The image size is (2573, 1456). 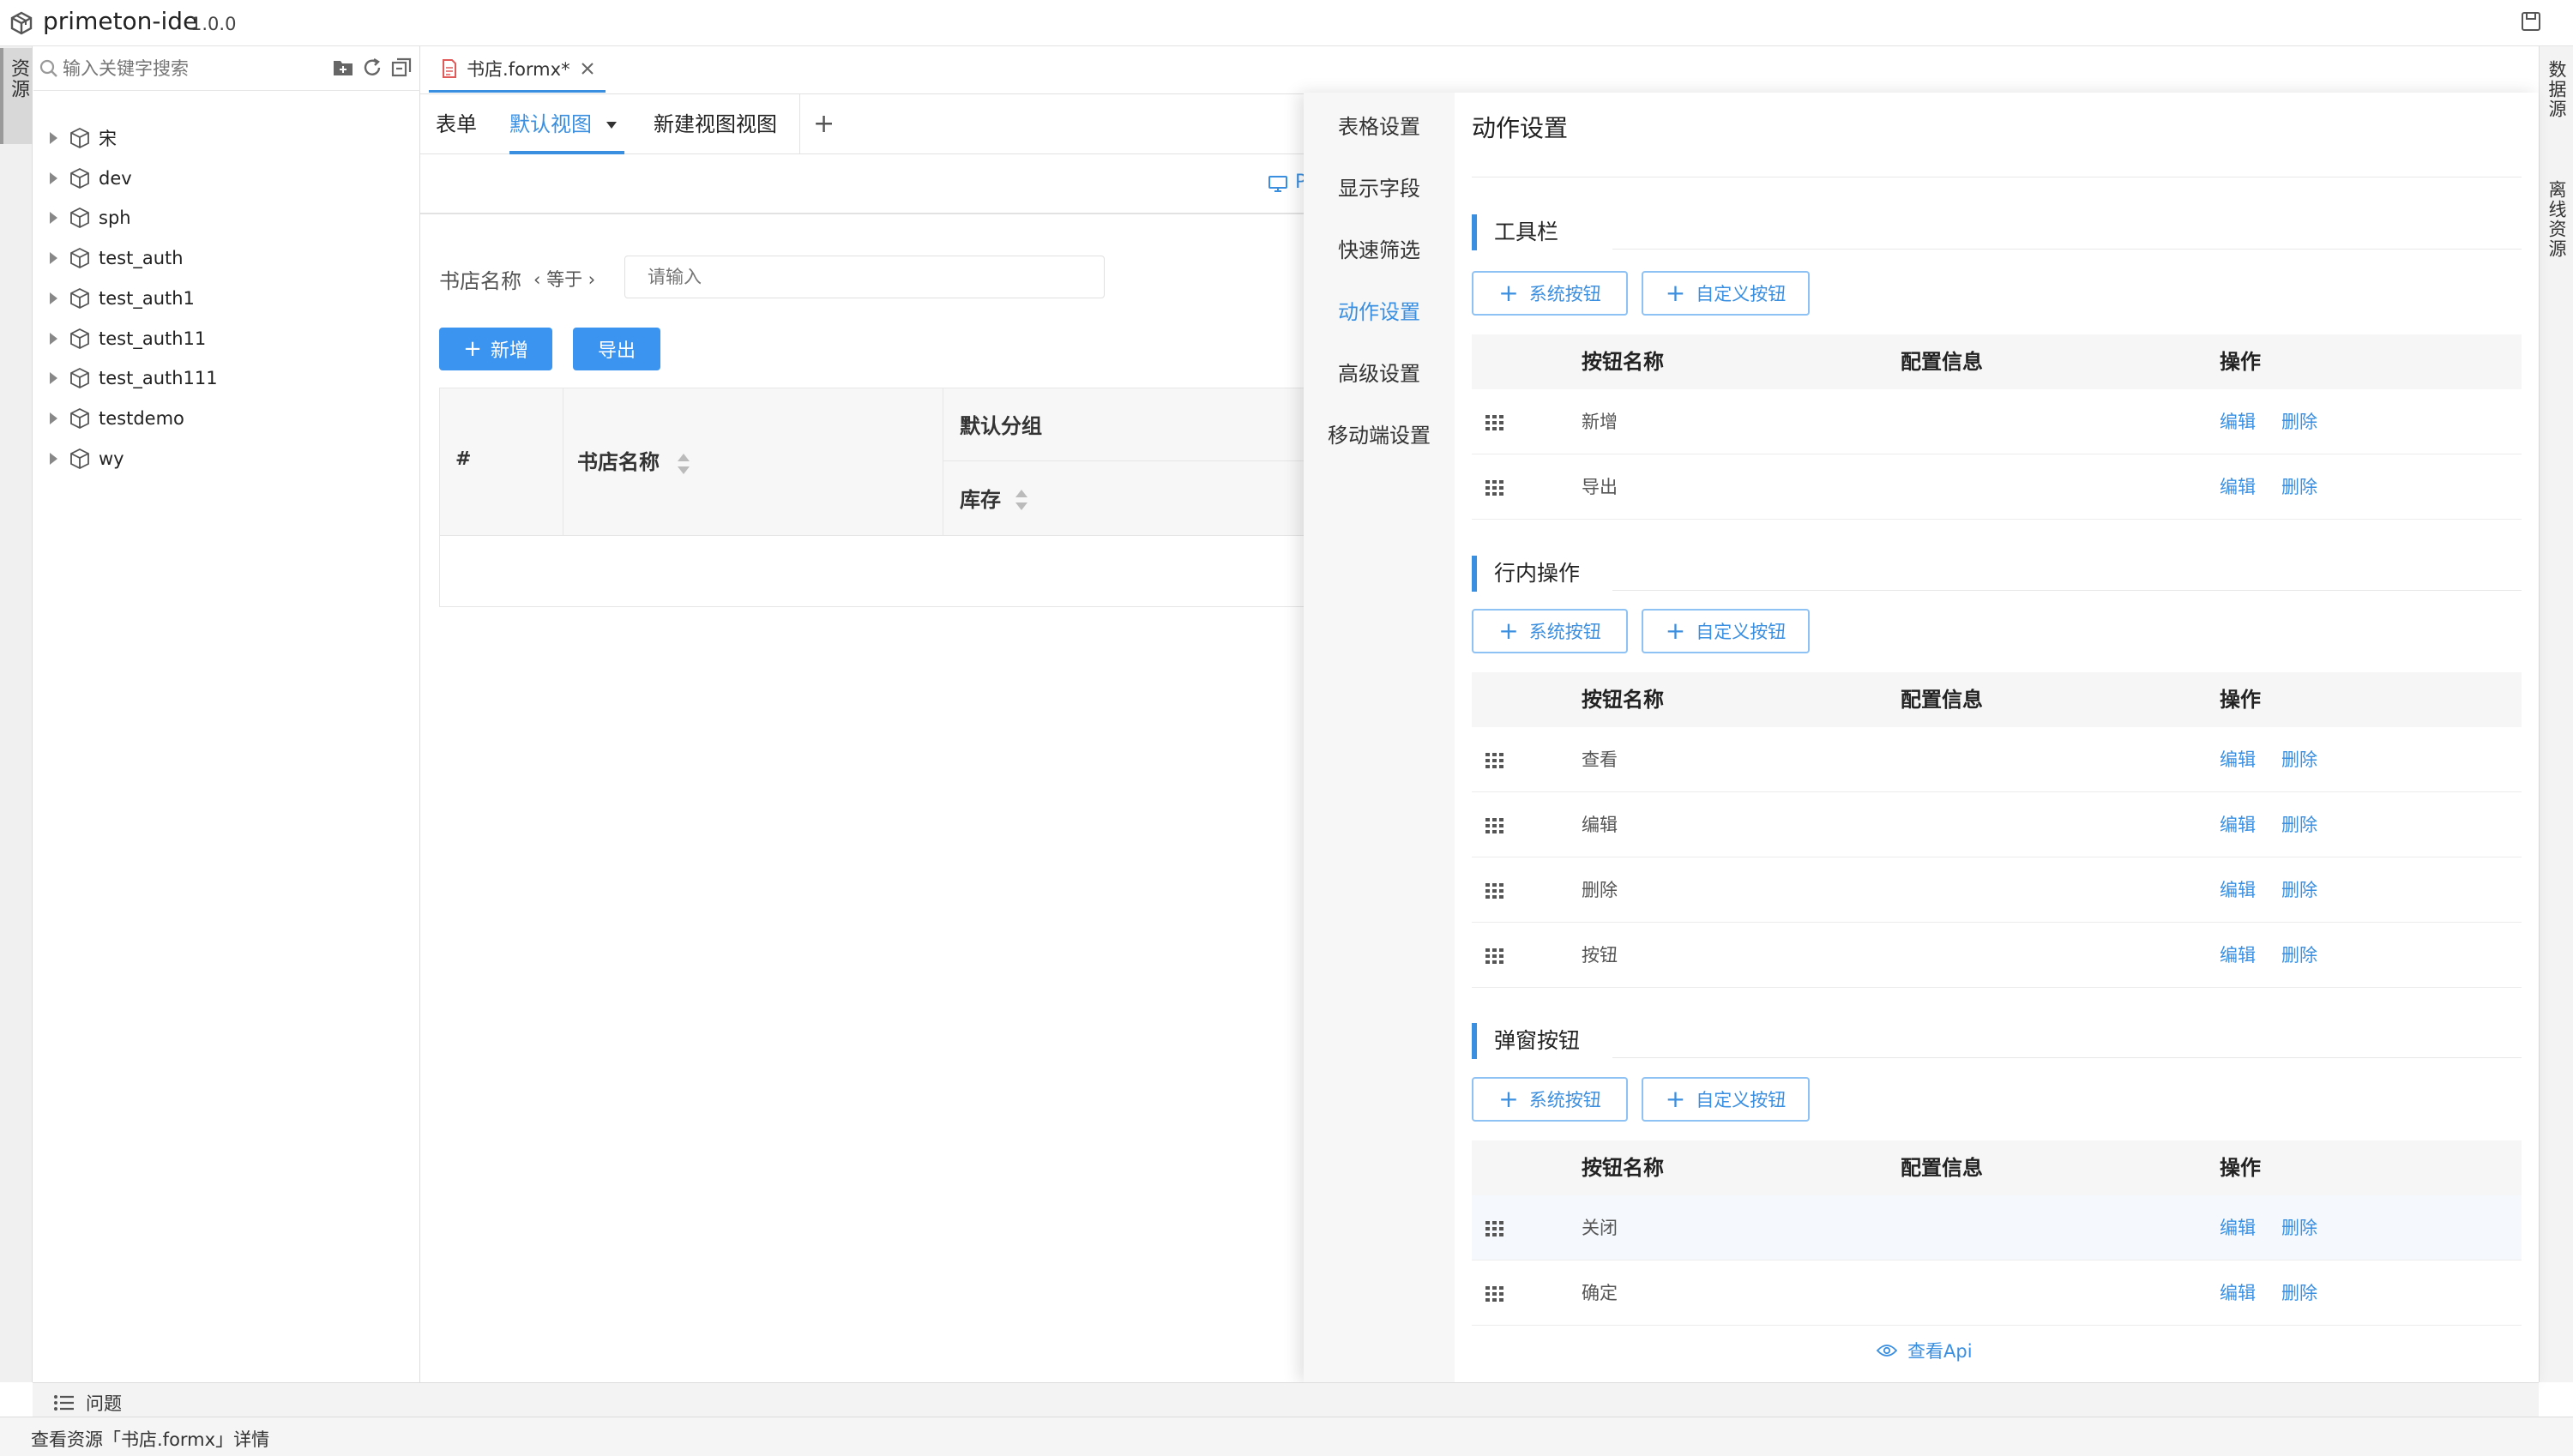 What do you see at coordinates (1379, 372) in the screenshot?
I see `menu-advanced-settings: 高级设置` at bounding box center [1379, 372].